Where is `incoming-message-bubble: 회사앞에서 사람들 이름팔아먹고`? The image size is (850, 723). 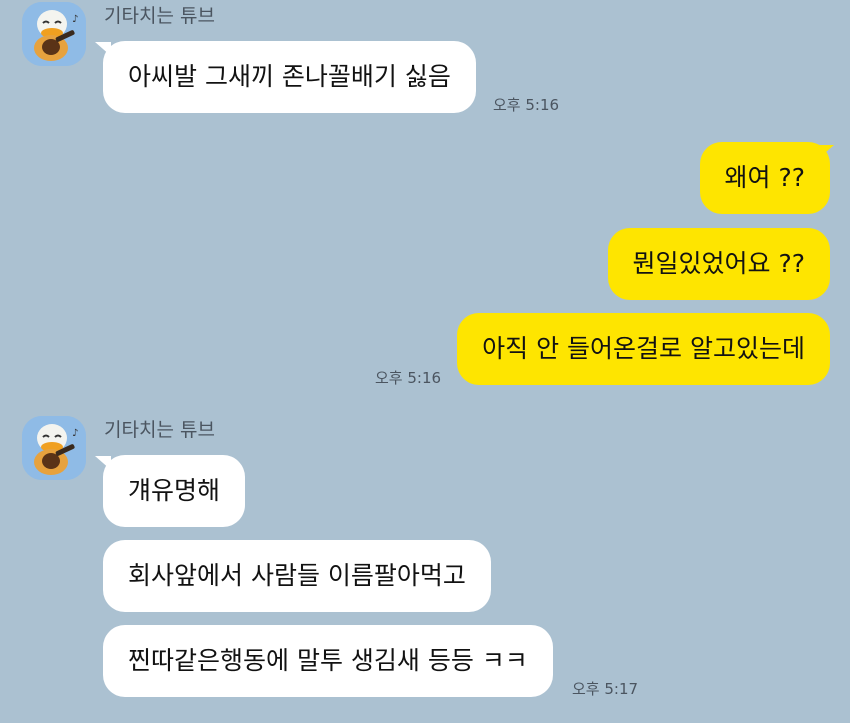
incoming-message-bubble: 회사앞에서 사람들 이름팔아먹고 is located at coordinates (297, 576).